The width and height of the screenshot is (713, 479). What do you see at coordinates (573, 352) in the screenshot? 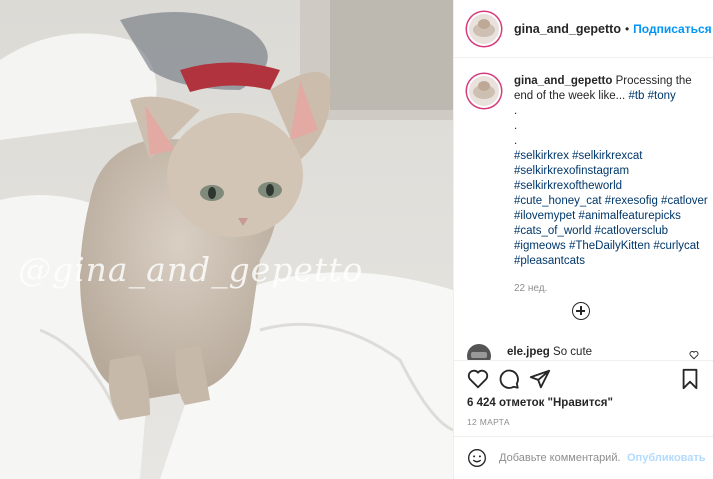
I see `comment-text: So cute` at bounding box center [573, 352].